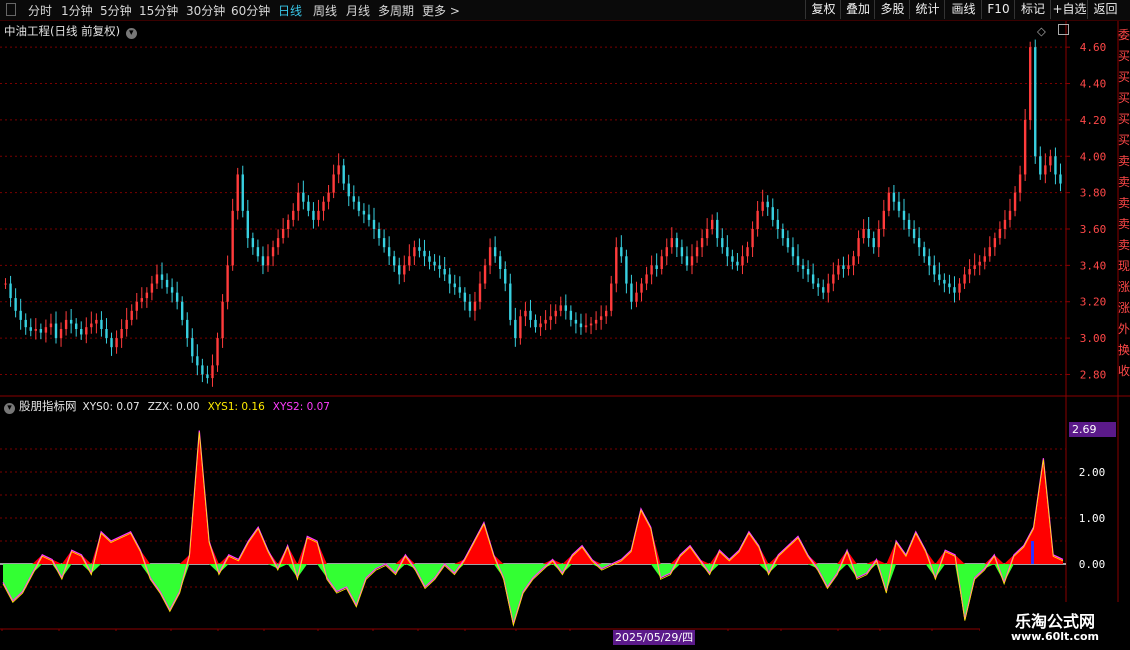  Describe the element at coordinates (116, 10) in the screenshot. I see `period-tab-2: 5分钟` at that location.